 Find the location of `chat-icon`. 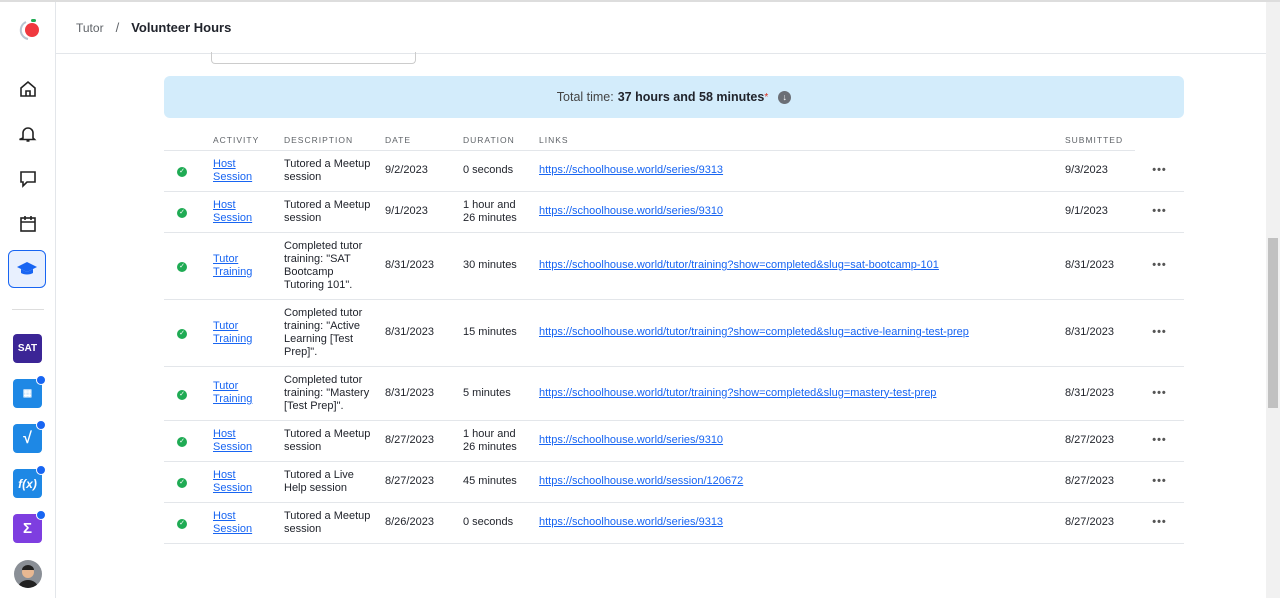

chat-icon is located at coordinates (28, 179).